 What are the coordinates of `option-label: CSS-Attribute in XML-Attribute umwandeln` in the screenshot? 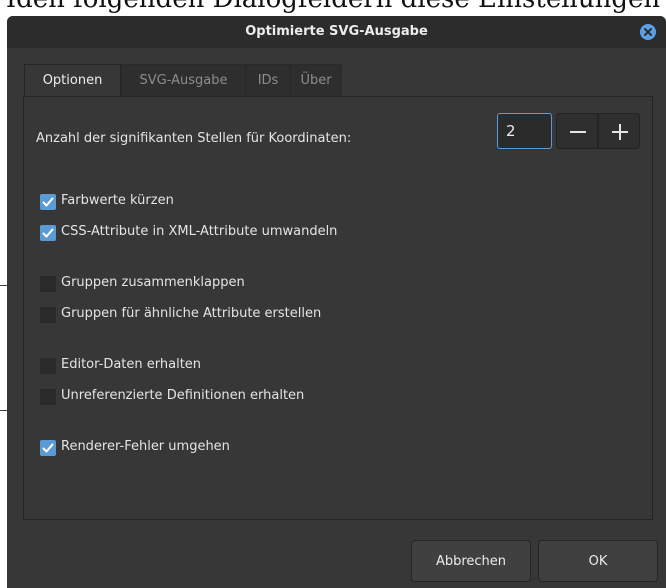 It's located at (199, 231).